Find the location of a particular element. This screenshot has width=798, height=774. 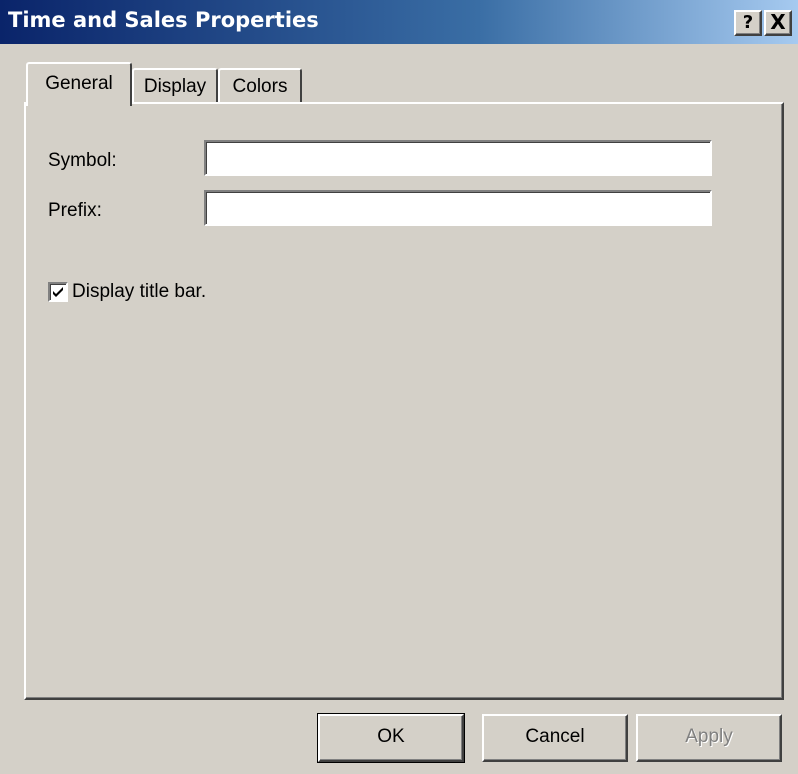

cancel-button: Cancel is located at coordinates (555, 738).